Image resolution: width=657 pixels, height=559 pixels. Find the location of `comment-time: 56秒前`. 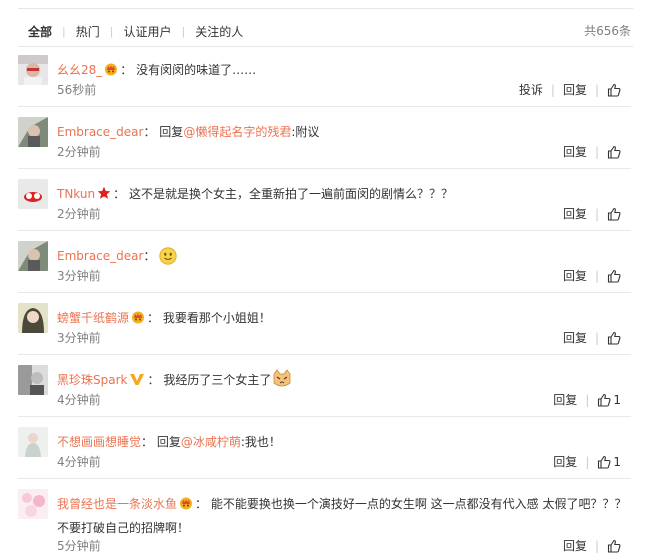

comment-time: 56秒前 is located at coordinates (77, 90).